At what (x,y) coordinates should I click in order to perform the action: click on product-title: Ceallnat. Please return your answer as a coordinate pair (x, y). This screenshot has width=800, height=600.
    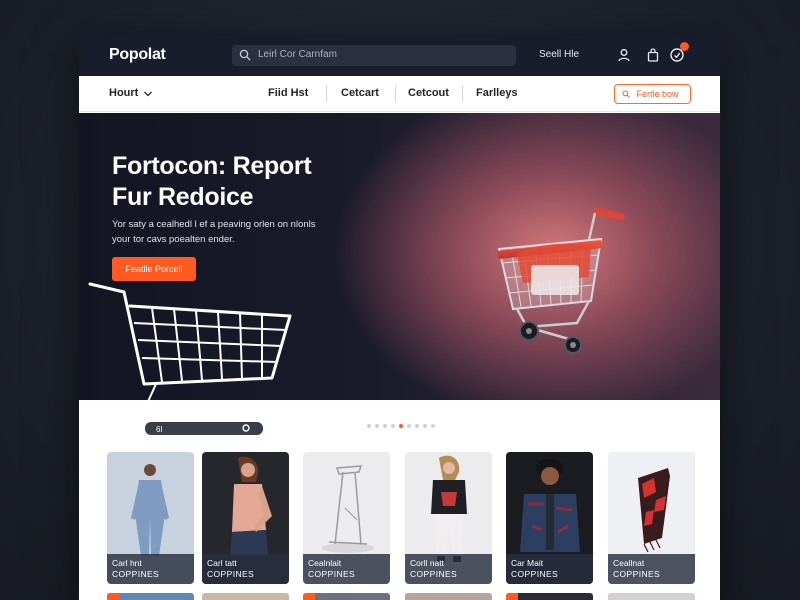
    Looking at the image, I should click on (629, 563).